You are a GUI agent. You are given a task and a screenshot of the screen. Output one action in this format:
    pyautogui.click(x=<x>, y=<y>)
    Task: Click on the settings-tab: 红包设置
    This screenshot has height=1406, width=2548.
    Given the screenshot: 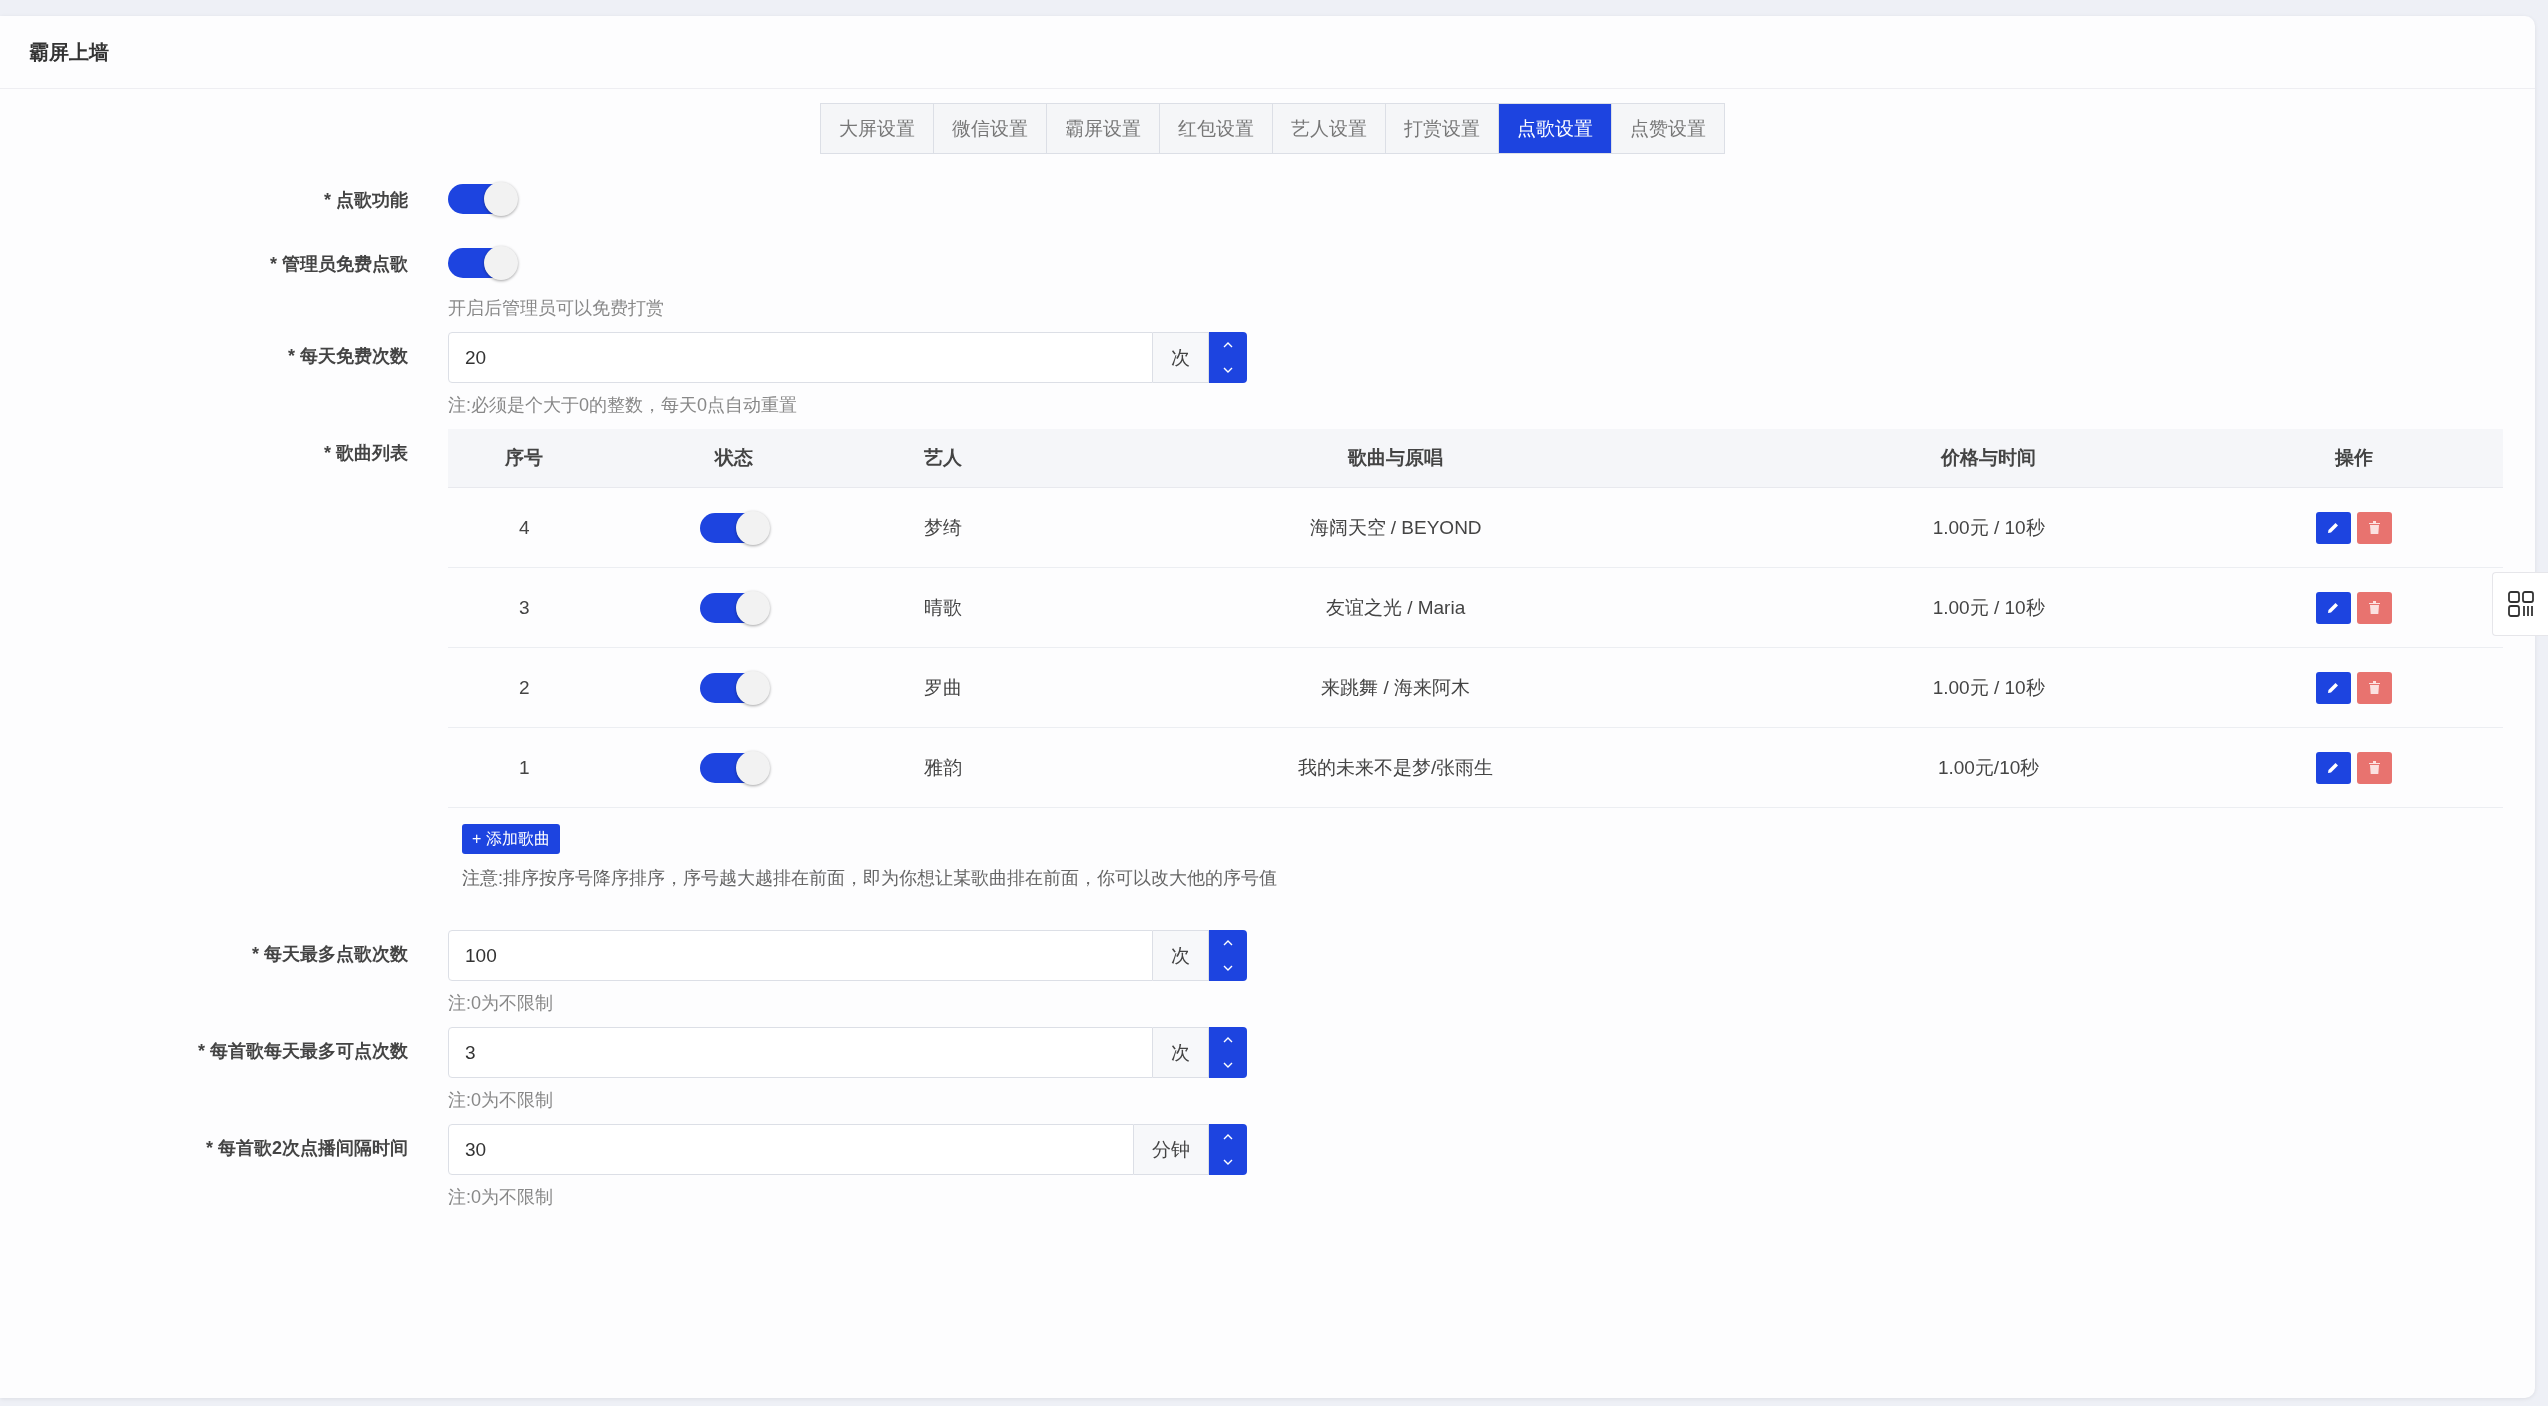 What is the action you would take?
    pyautogui.click(x=1215, y=128)
    